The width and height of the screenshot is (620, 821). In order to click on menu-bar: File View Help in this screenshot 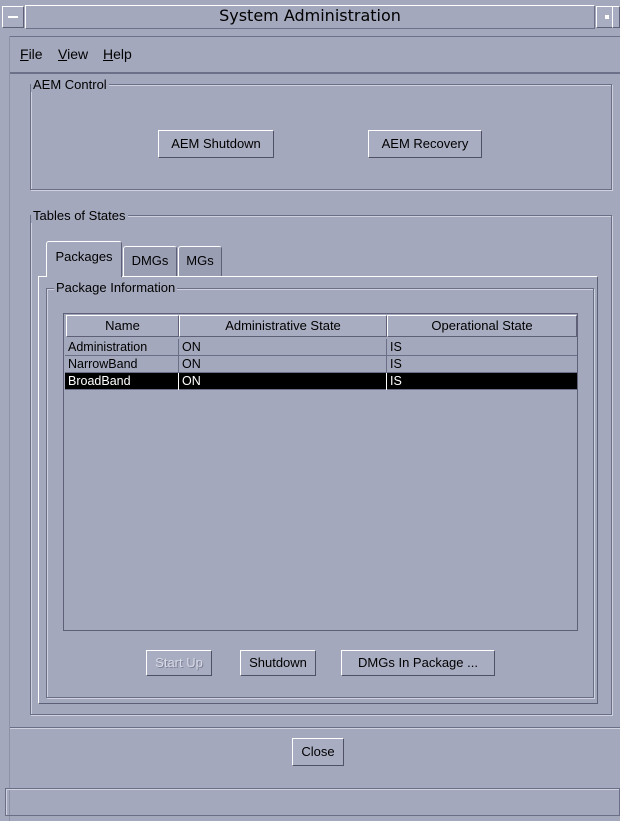, I will do `click(315, 55)`.